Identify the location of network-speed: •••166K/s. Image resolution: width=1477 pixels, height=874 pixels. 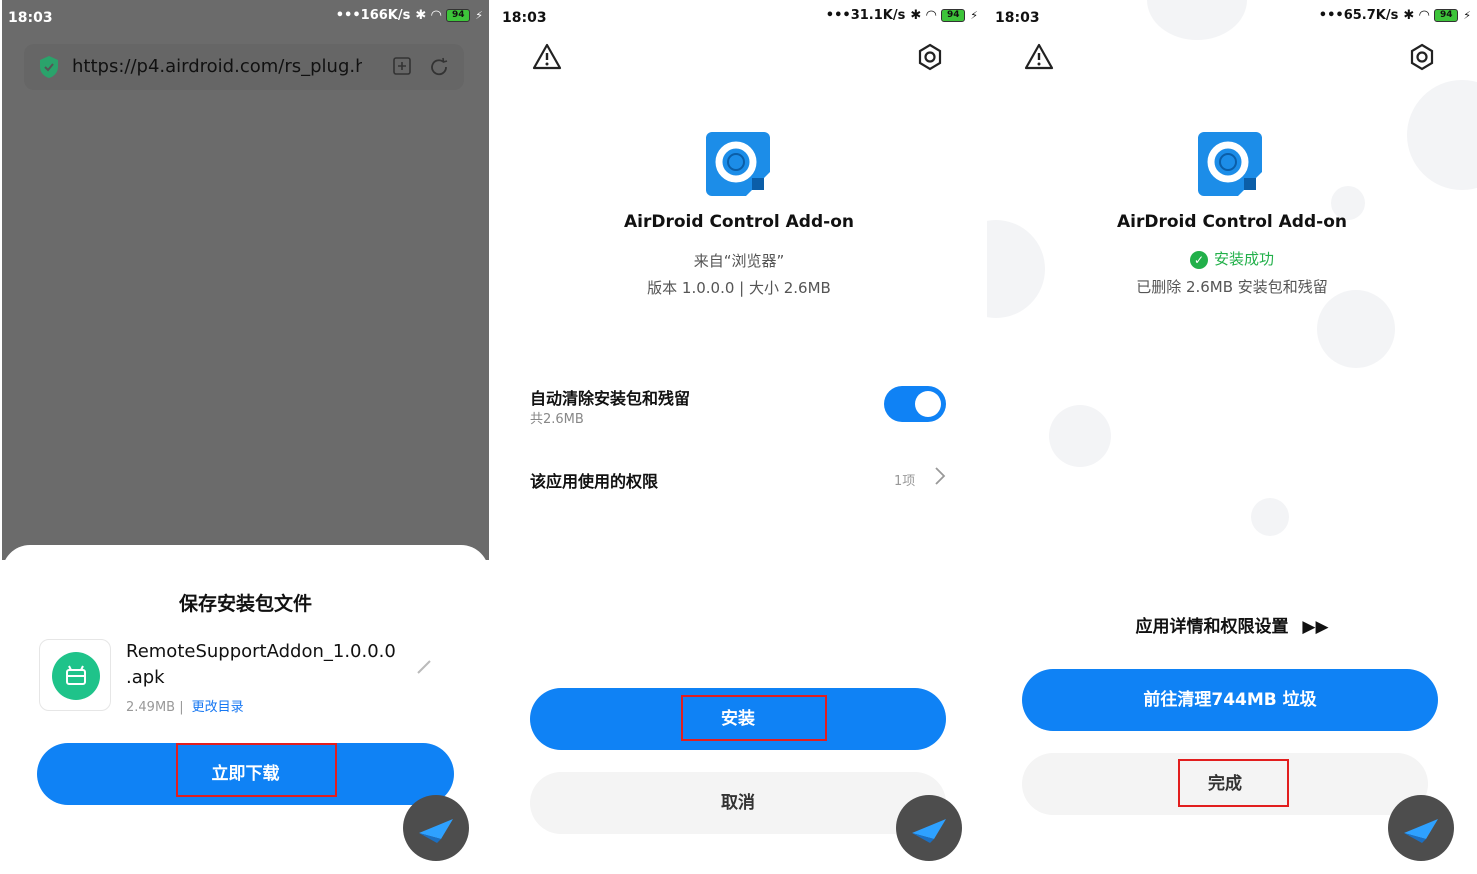
(373, 15).